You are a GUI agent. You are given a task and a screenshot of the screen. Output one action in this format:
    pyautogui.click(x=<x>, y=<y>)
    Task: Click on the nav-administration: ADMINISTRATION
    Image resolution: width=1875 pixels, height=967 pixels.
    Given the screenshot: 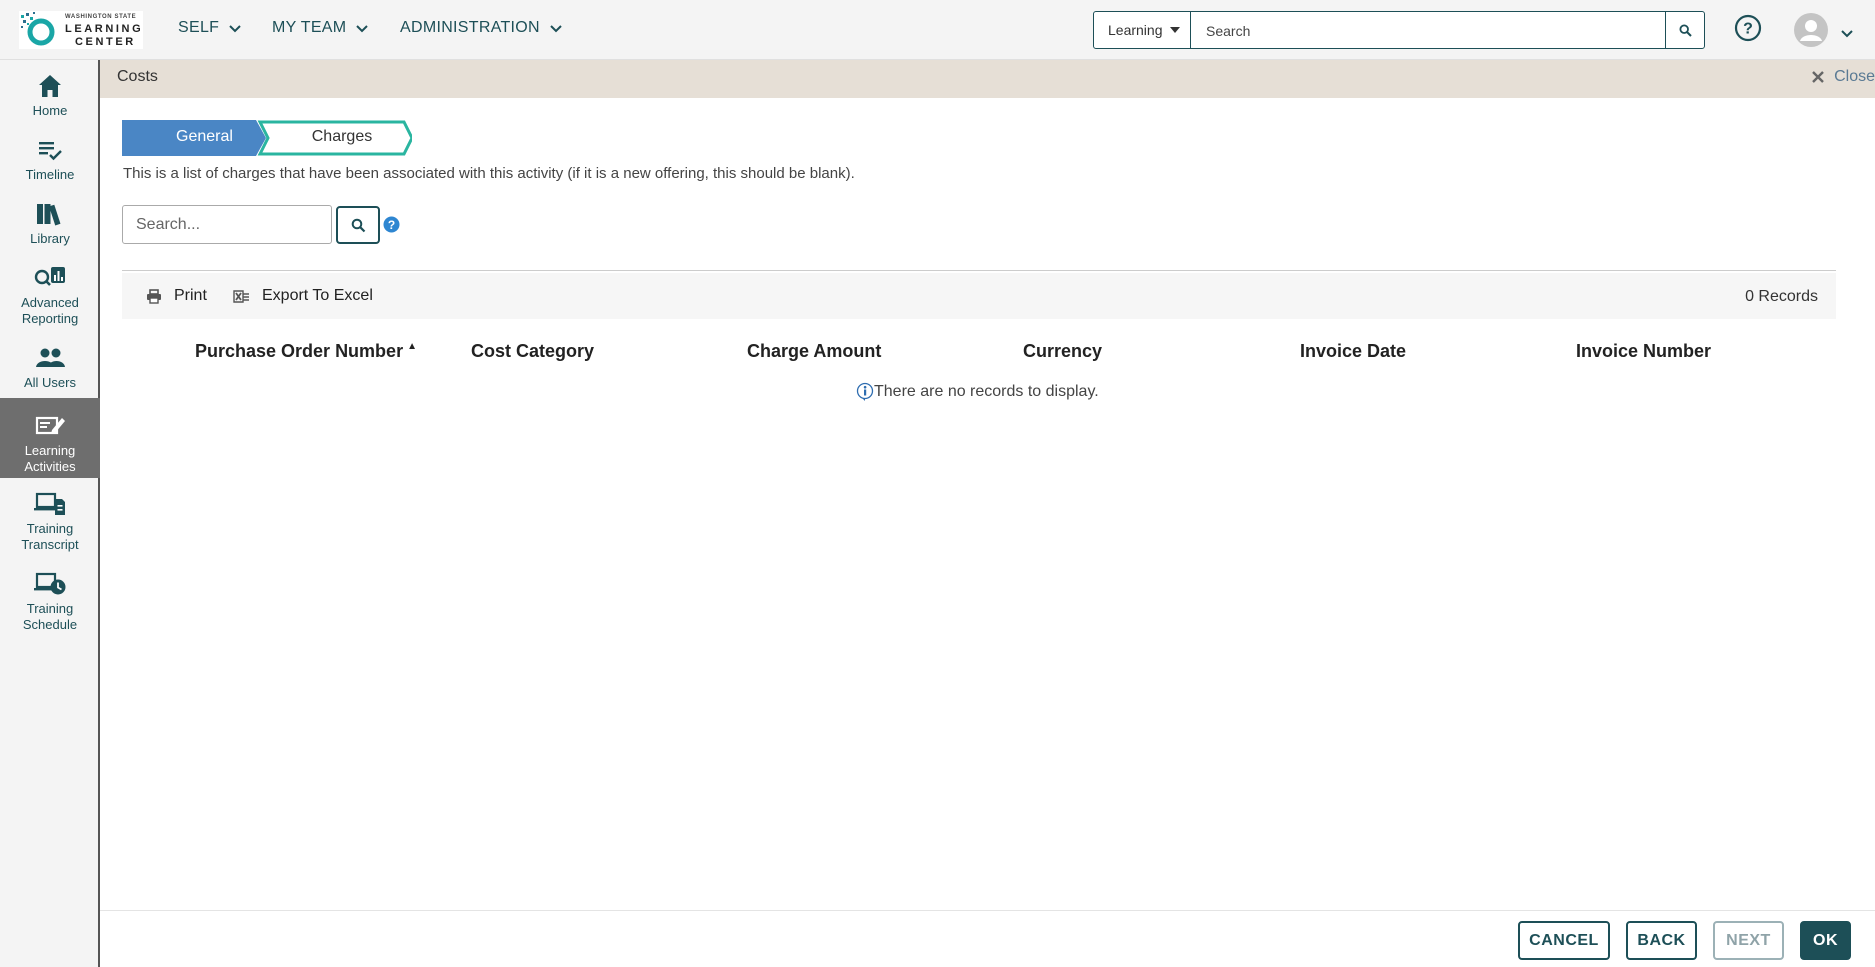 What is the action you would take?
    pyautogui.click(x=481, y=28)
    